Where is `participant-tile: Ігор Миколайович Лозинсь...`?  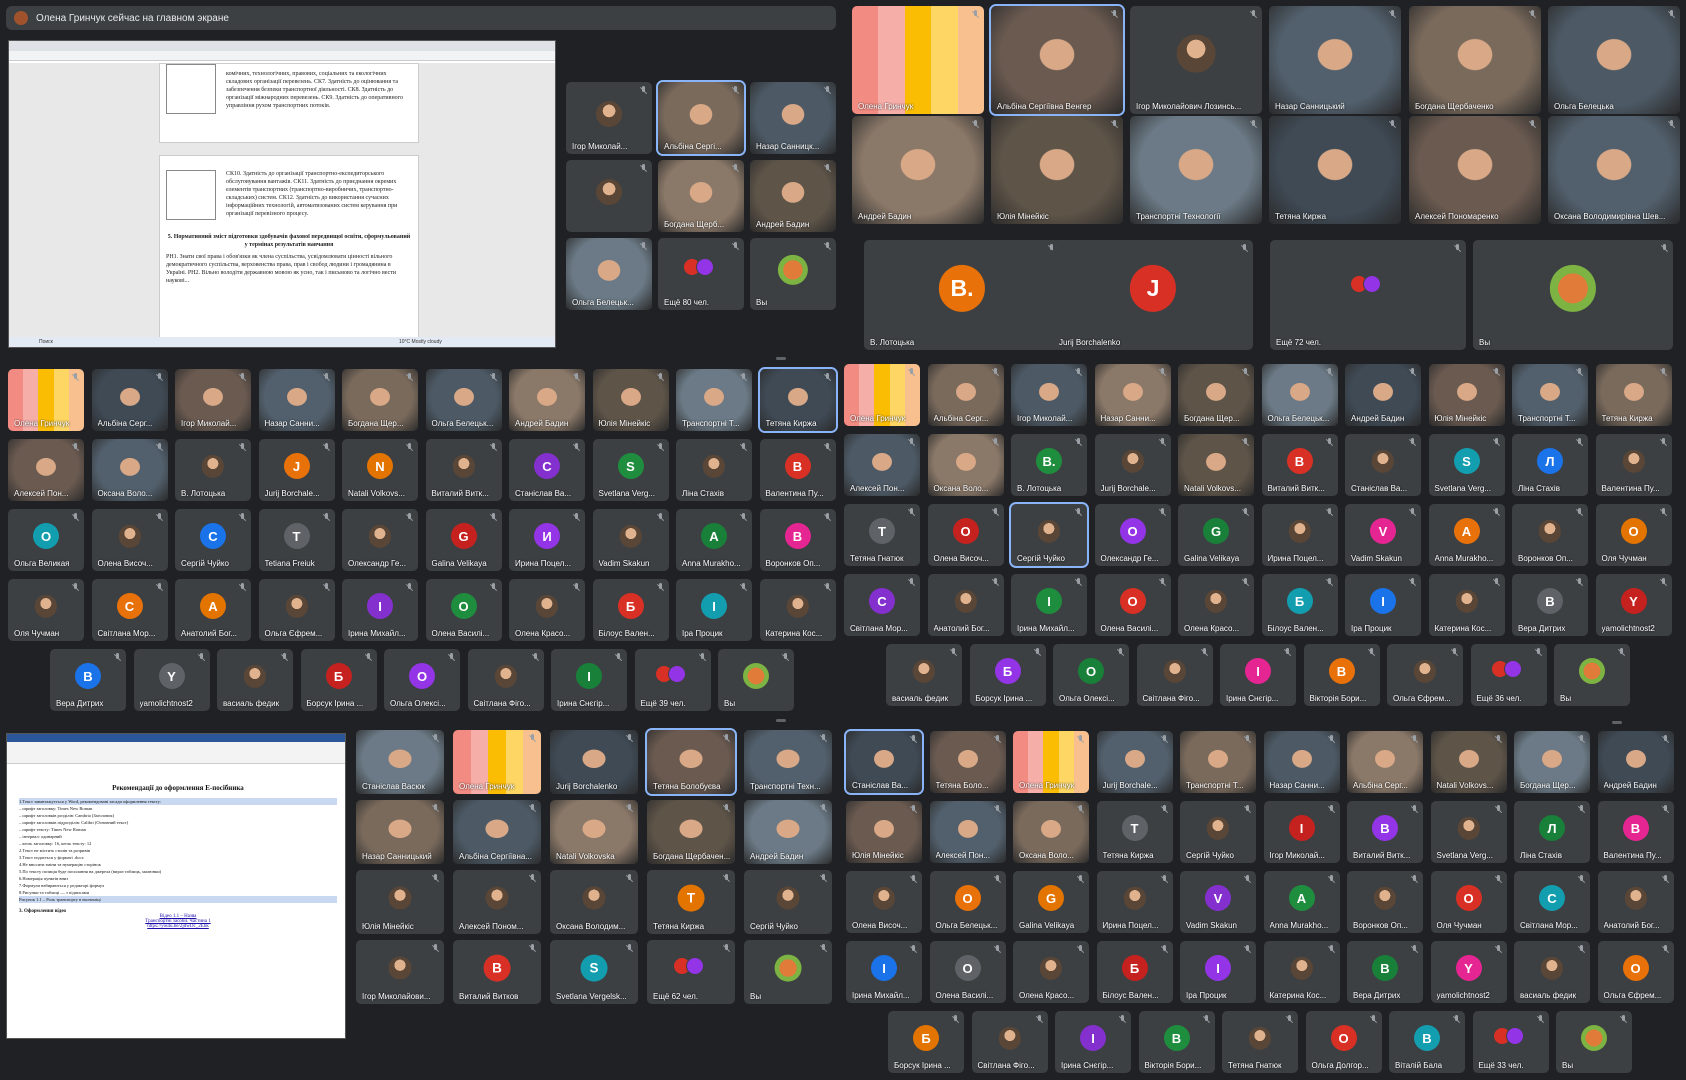 participant-tile: Ігор Миколайович Лозинсь... is located at coordinates (1196, 60).